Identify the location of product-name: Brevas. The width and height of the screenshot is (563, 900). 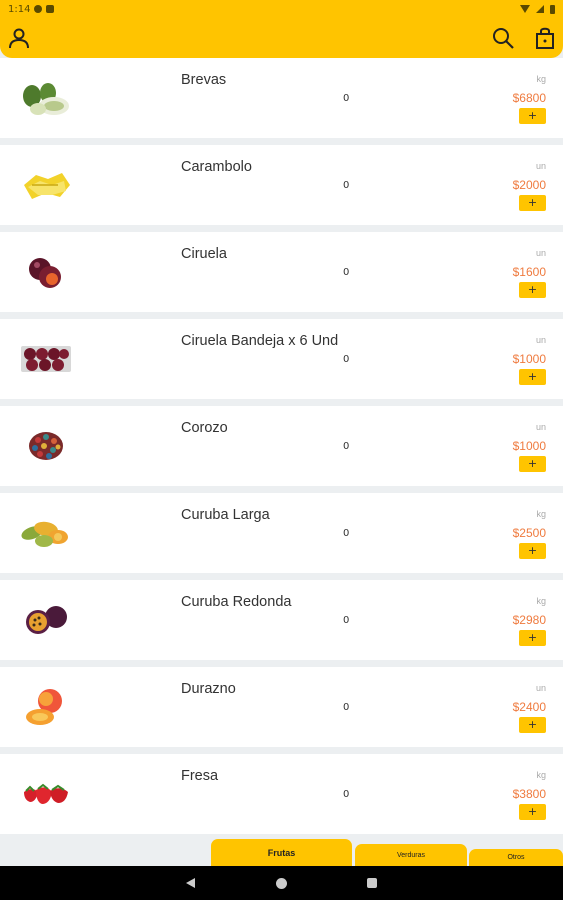
(204, 80).